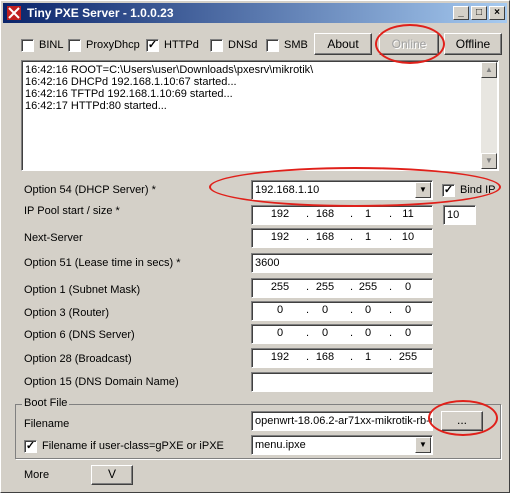 The height and width of the screenshot is (493, 510). I want to click on offline-button: Offline, so click(473, 44).